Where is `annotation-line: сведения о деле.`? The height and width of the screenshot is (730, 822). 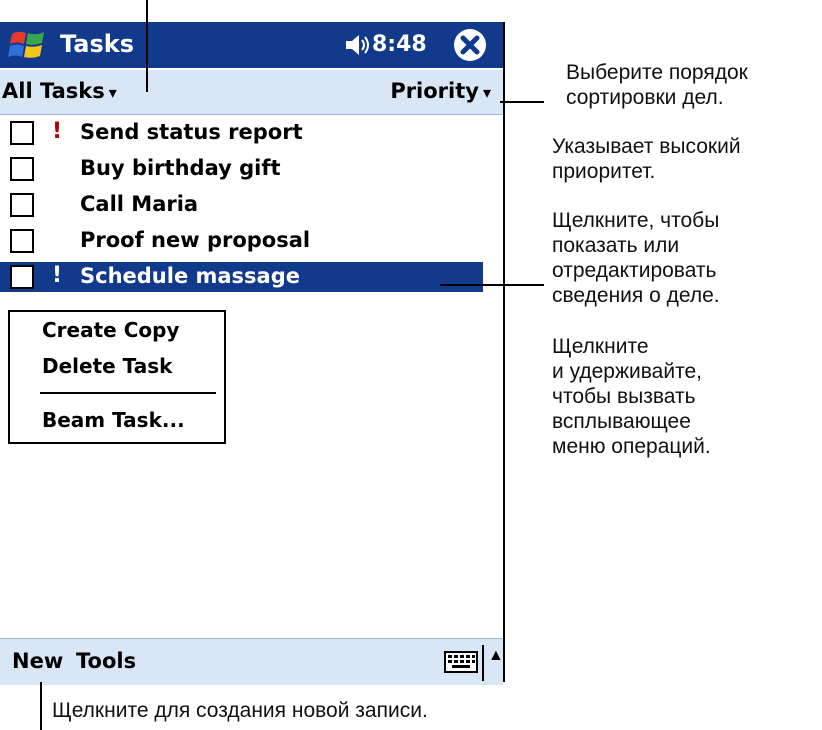
annotation-line: сведения о деле. is located at coordinates (636, 295).